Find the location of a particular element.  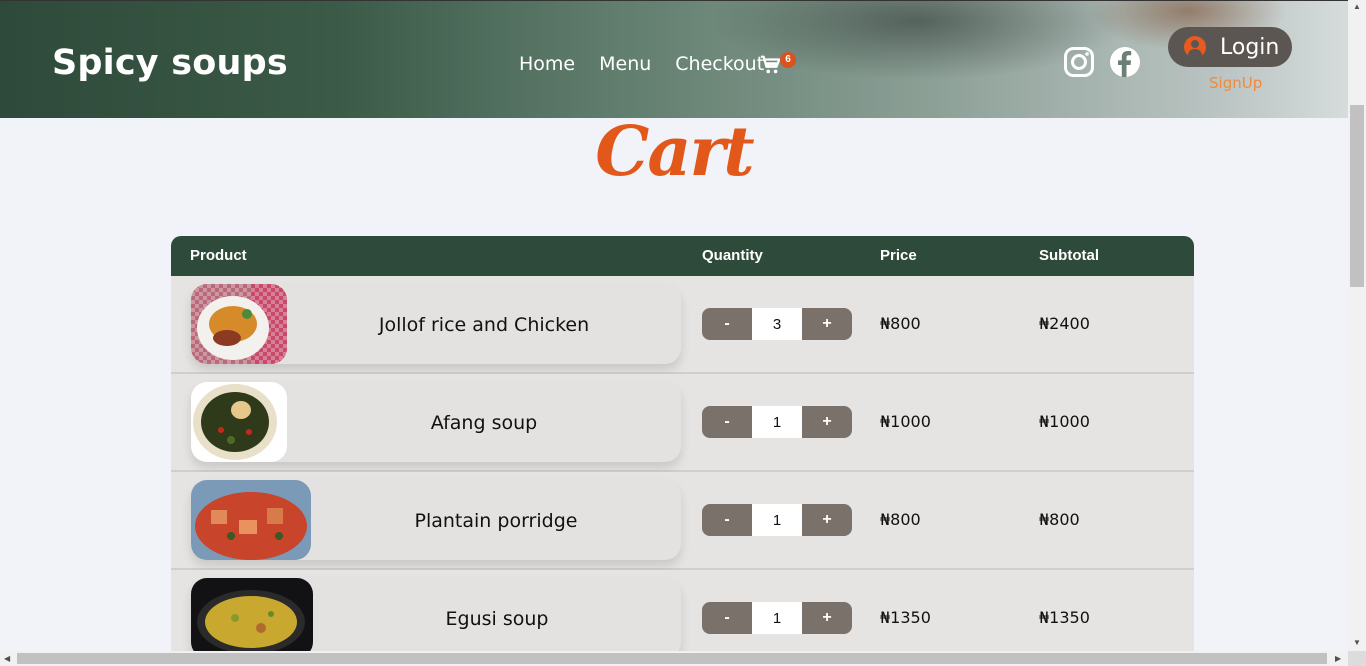

subtotal-cell: ₦2400 is located at coordinates (1064, 323).